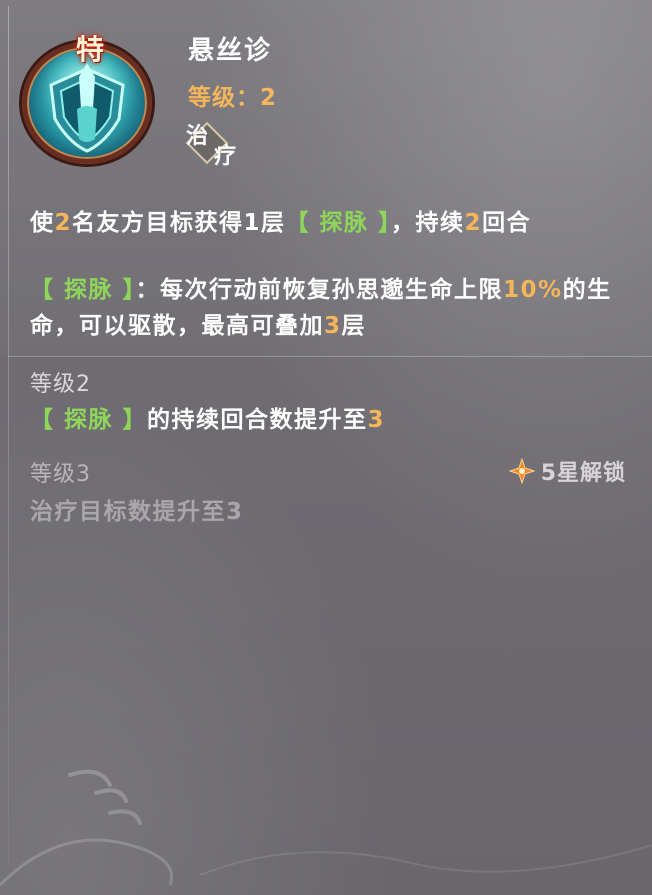  What do you see at coordinates (319, 290) in the screenshot?
I see `detail-text: ：每次行动前恢复孙思邈生命上限` at bounding box center [319, 290].